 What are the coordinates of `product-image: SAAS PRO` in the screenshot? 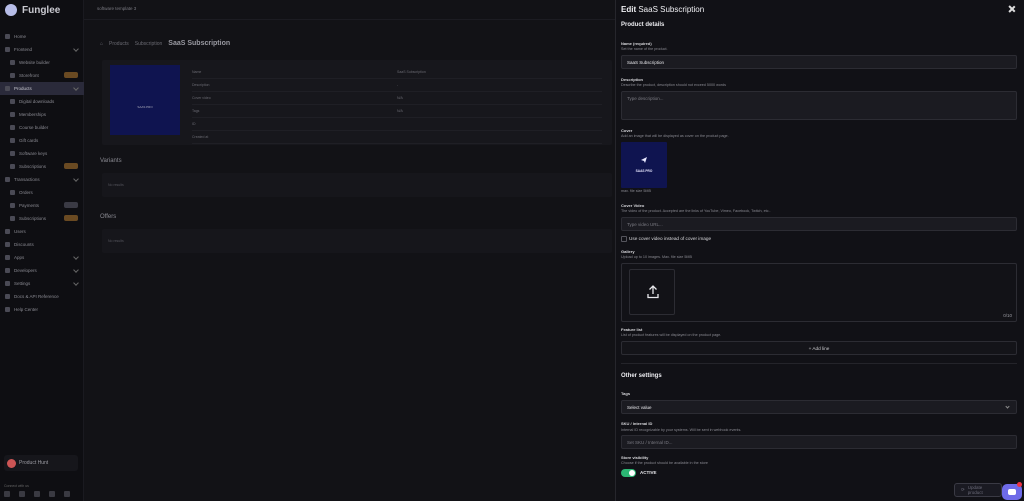 It's located at (145, 100).